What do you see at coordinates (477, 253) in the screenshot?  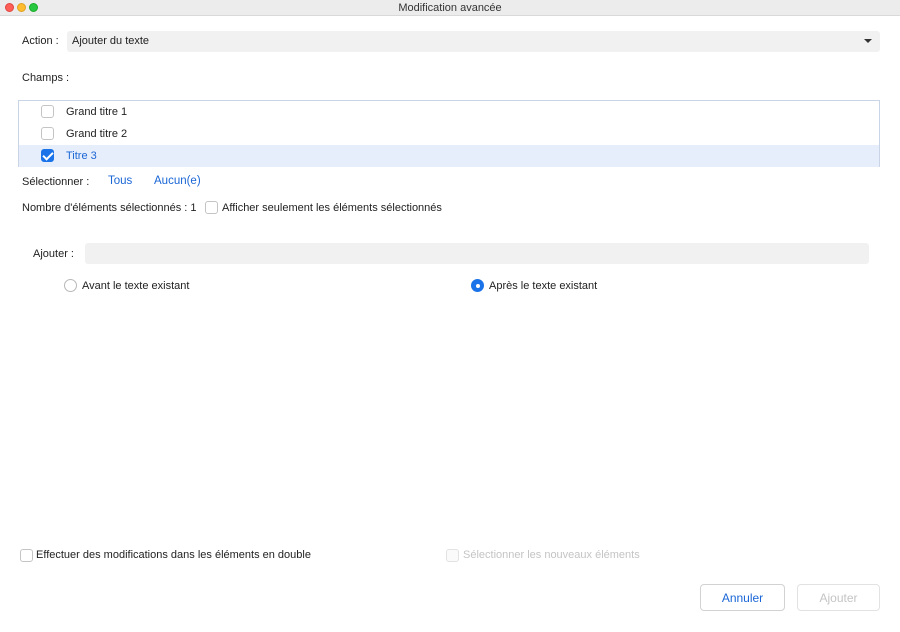 I see `add-text-input` at bounding box center [477, 253].